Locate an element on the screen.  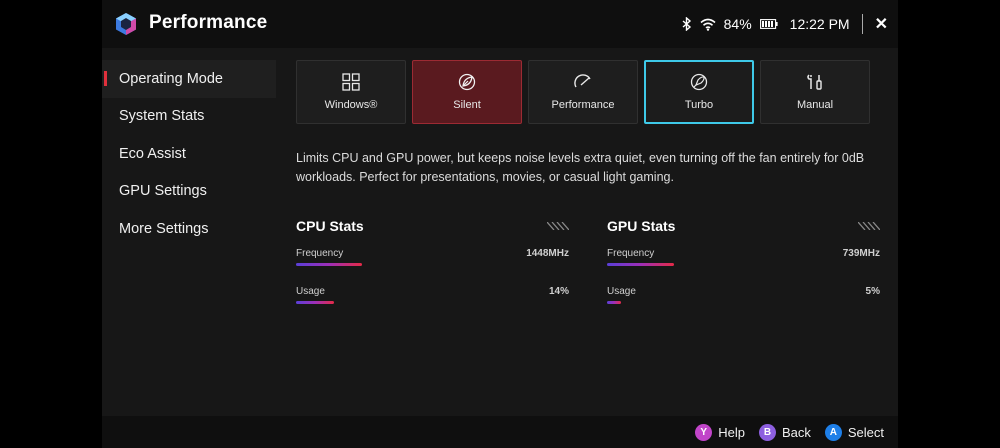
header-divider is located at coordinates (862, 24).